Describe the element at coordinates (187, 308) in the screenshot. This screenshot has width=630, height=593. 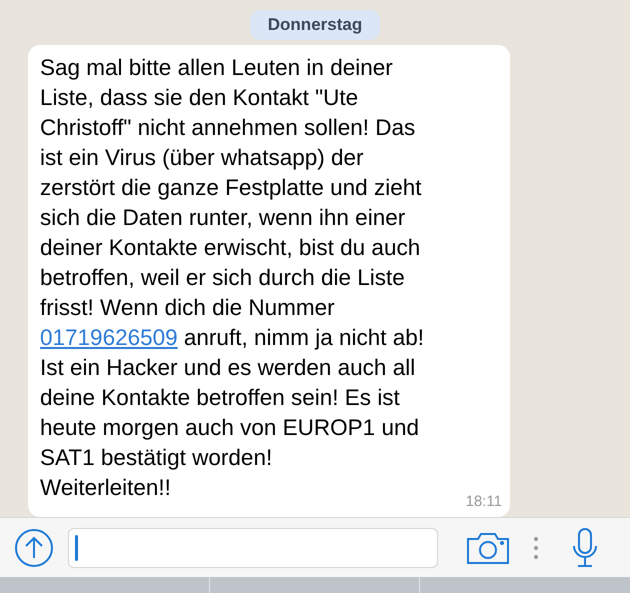
I see `message-text: frisst! Wenn dich die Nummer` at that location.